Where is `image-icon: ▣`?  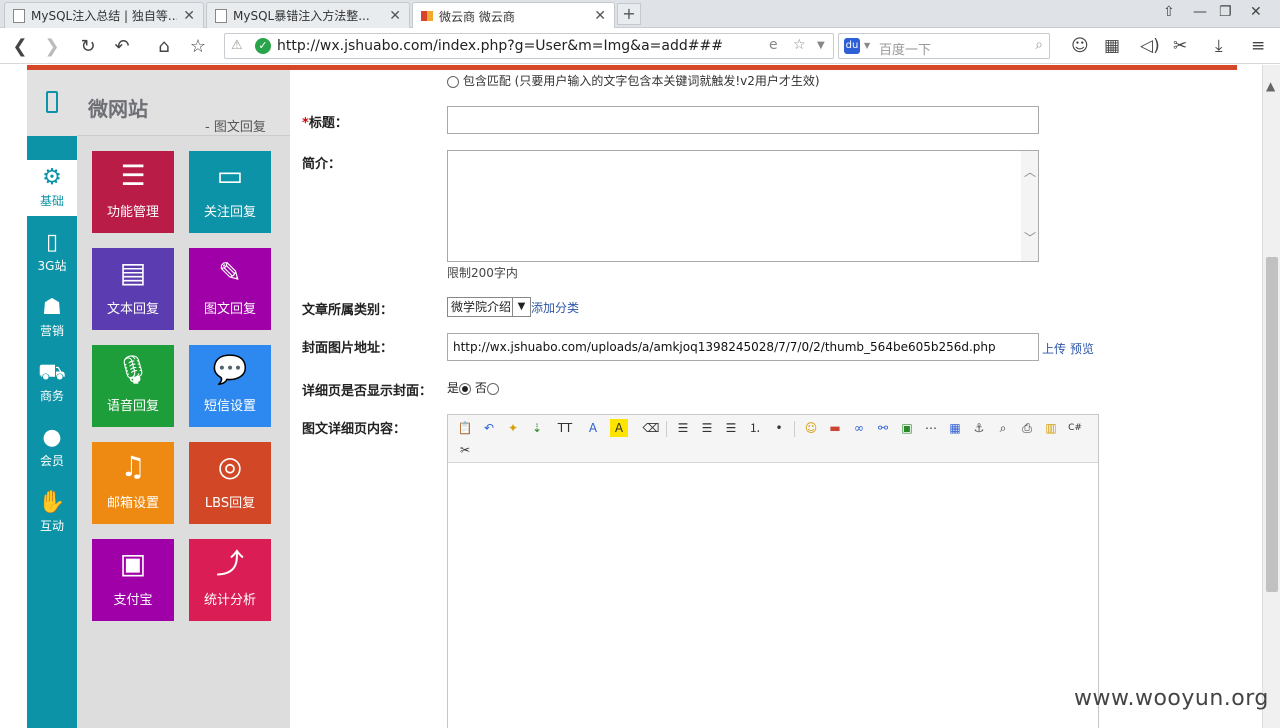 image-icon: ▣ is located at coordinates (907, 428).